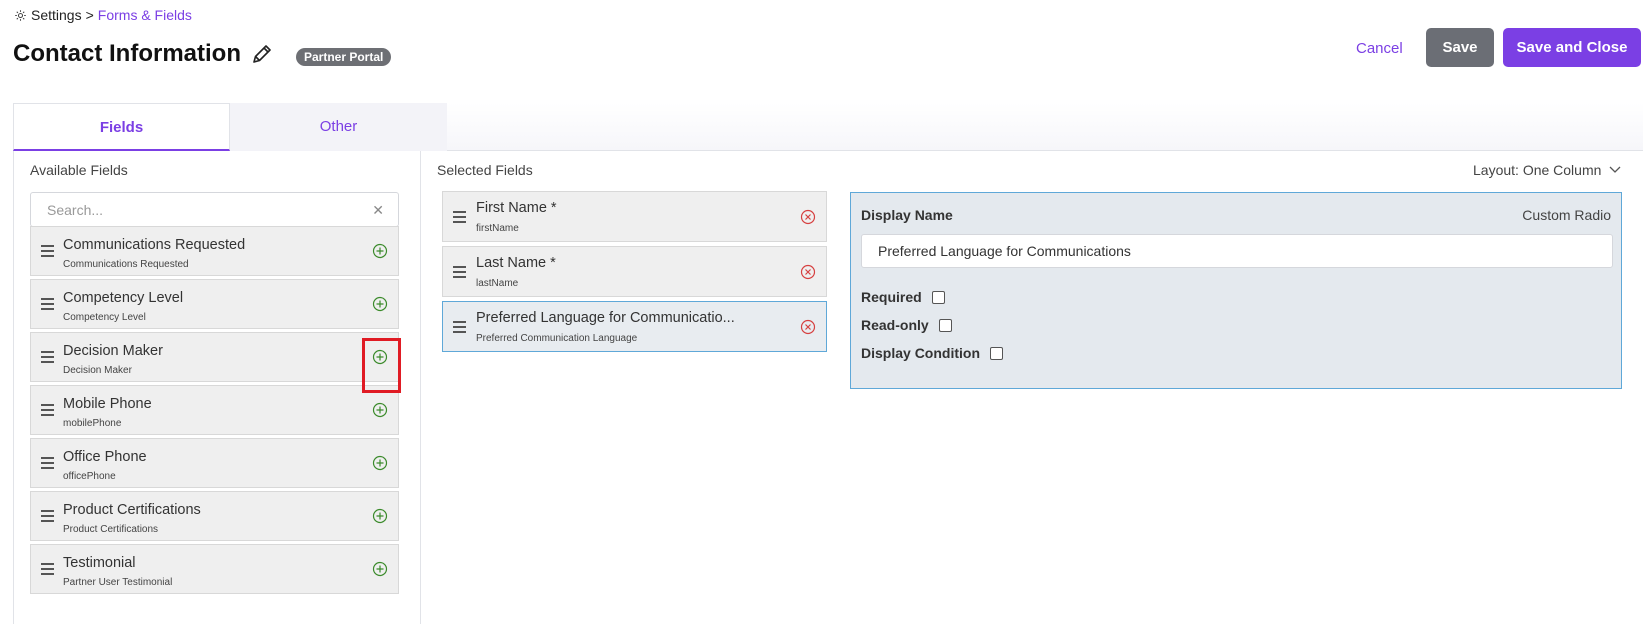  Describe the element at coordinates (1572, 47) in the screenshot. I see `save-and-close-button: Save and Close` at that location.